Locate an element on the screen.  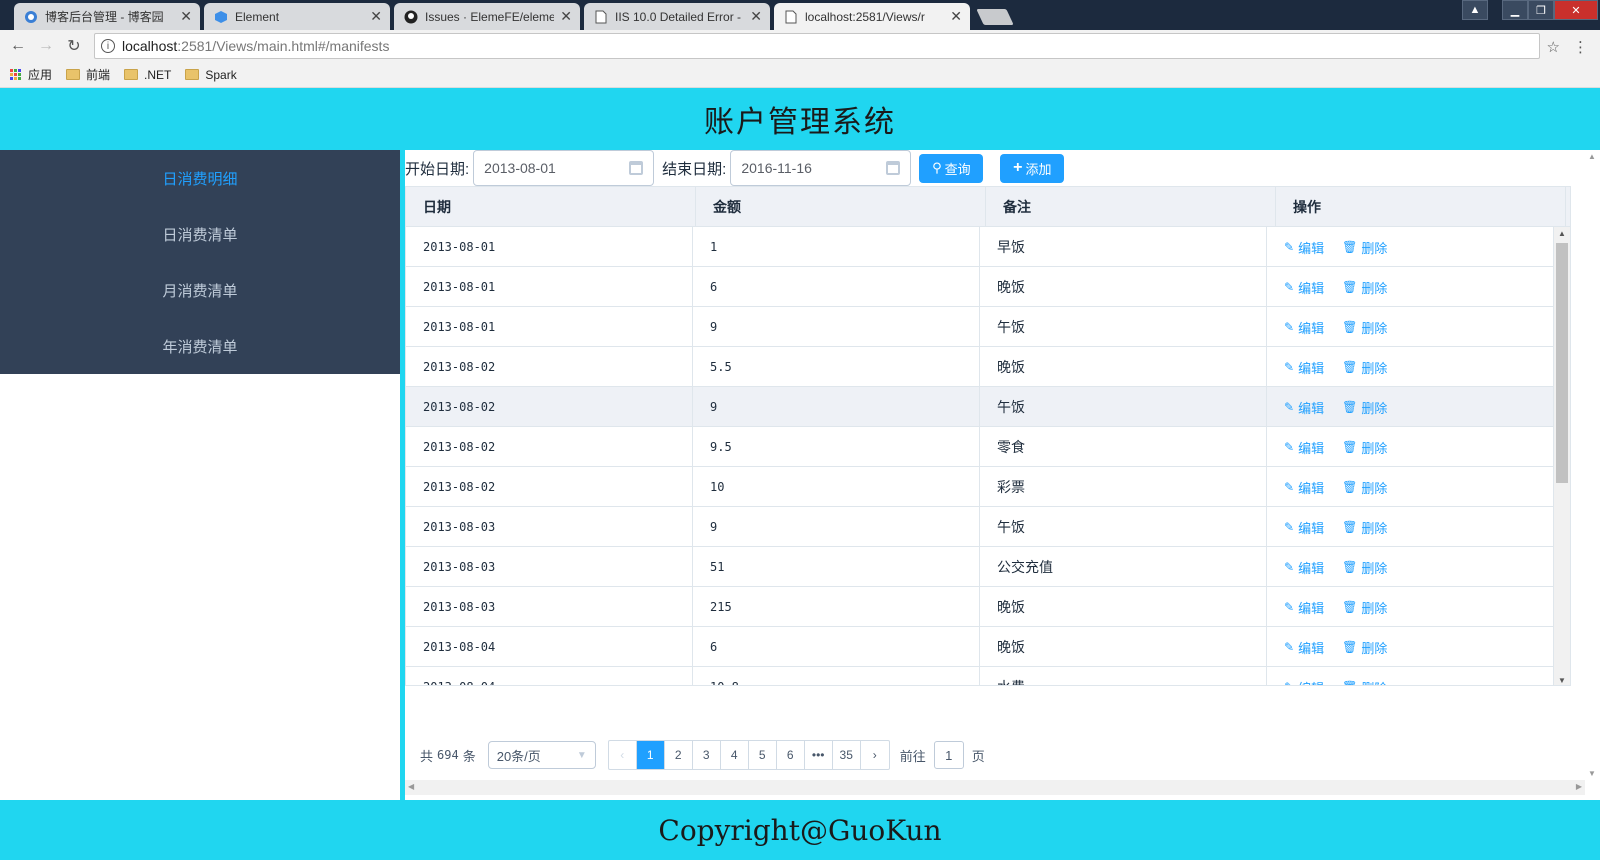
start-date-value: 2013-08-01 is located at coordinates (520, 168).